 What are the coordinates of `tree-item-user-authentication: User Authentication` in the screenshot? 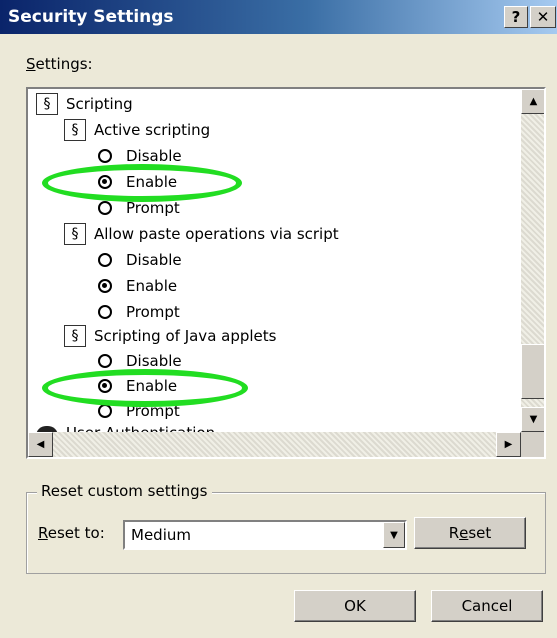 It's located at (125, 426).